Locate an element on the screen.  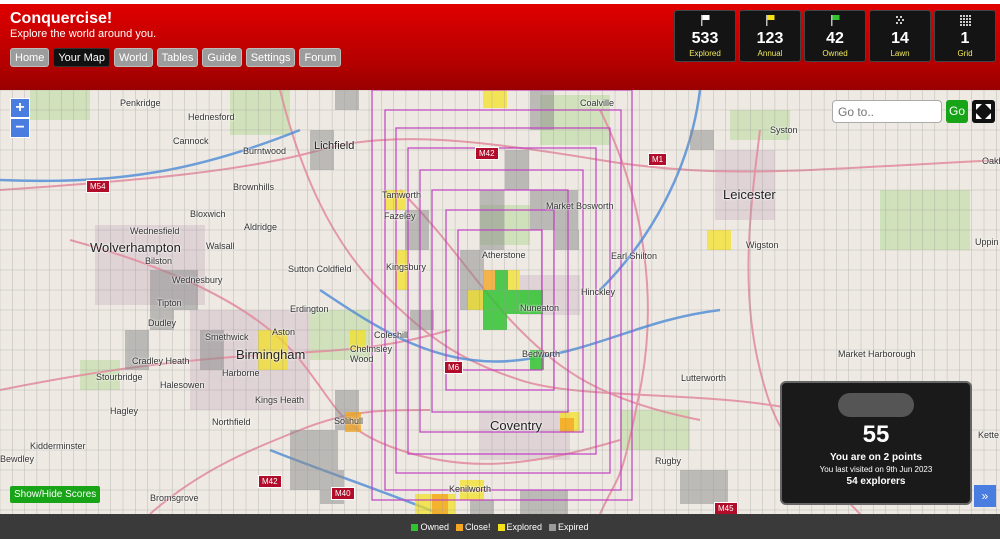
legend-explored-label: Explored is located at coordinates (524, 526).